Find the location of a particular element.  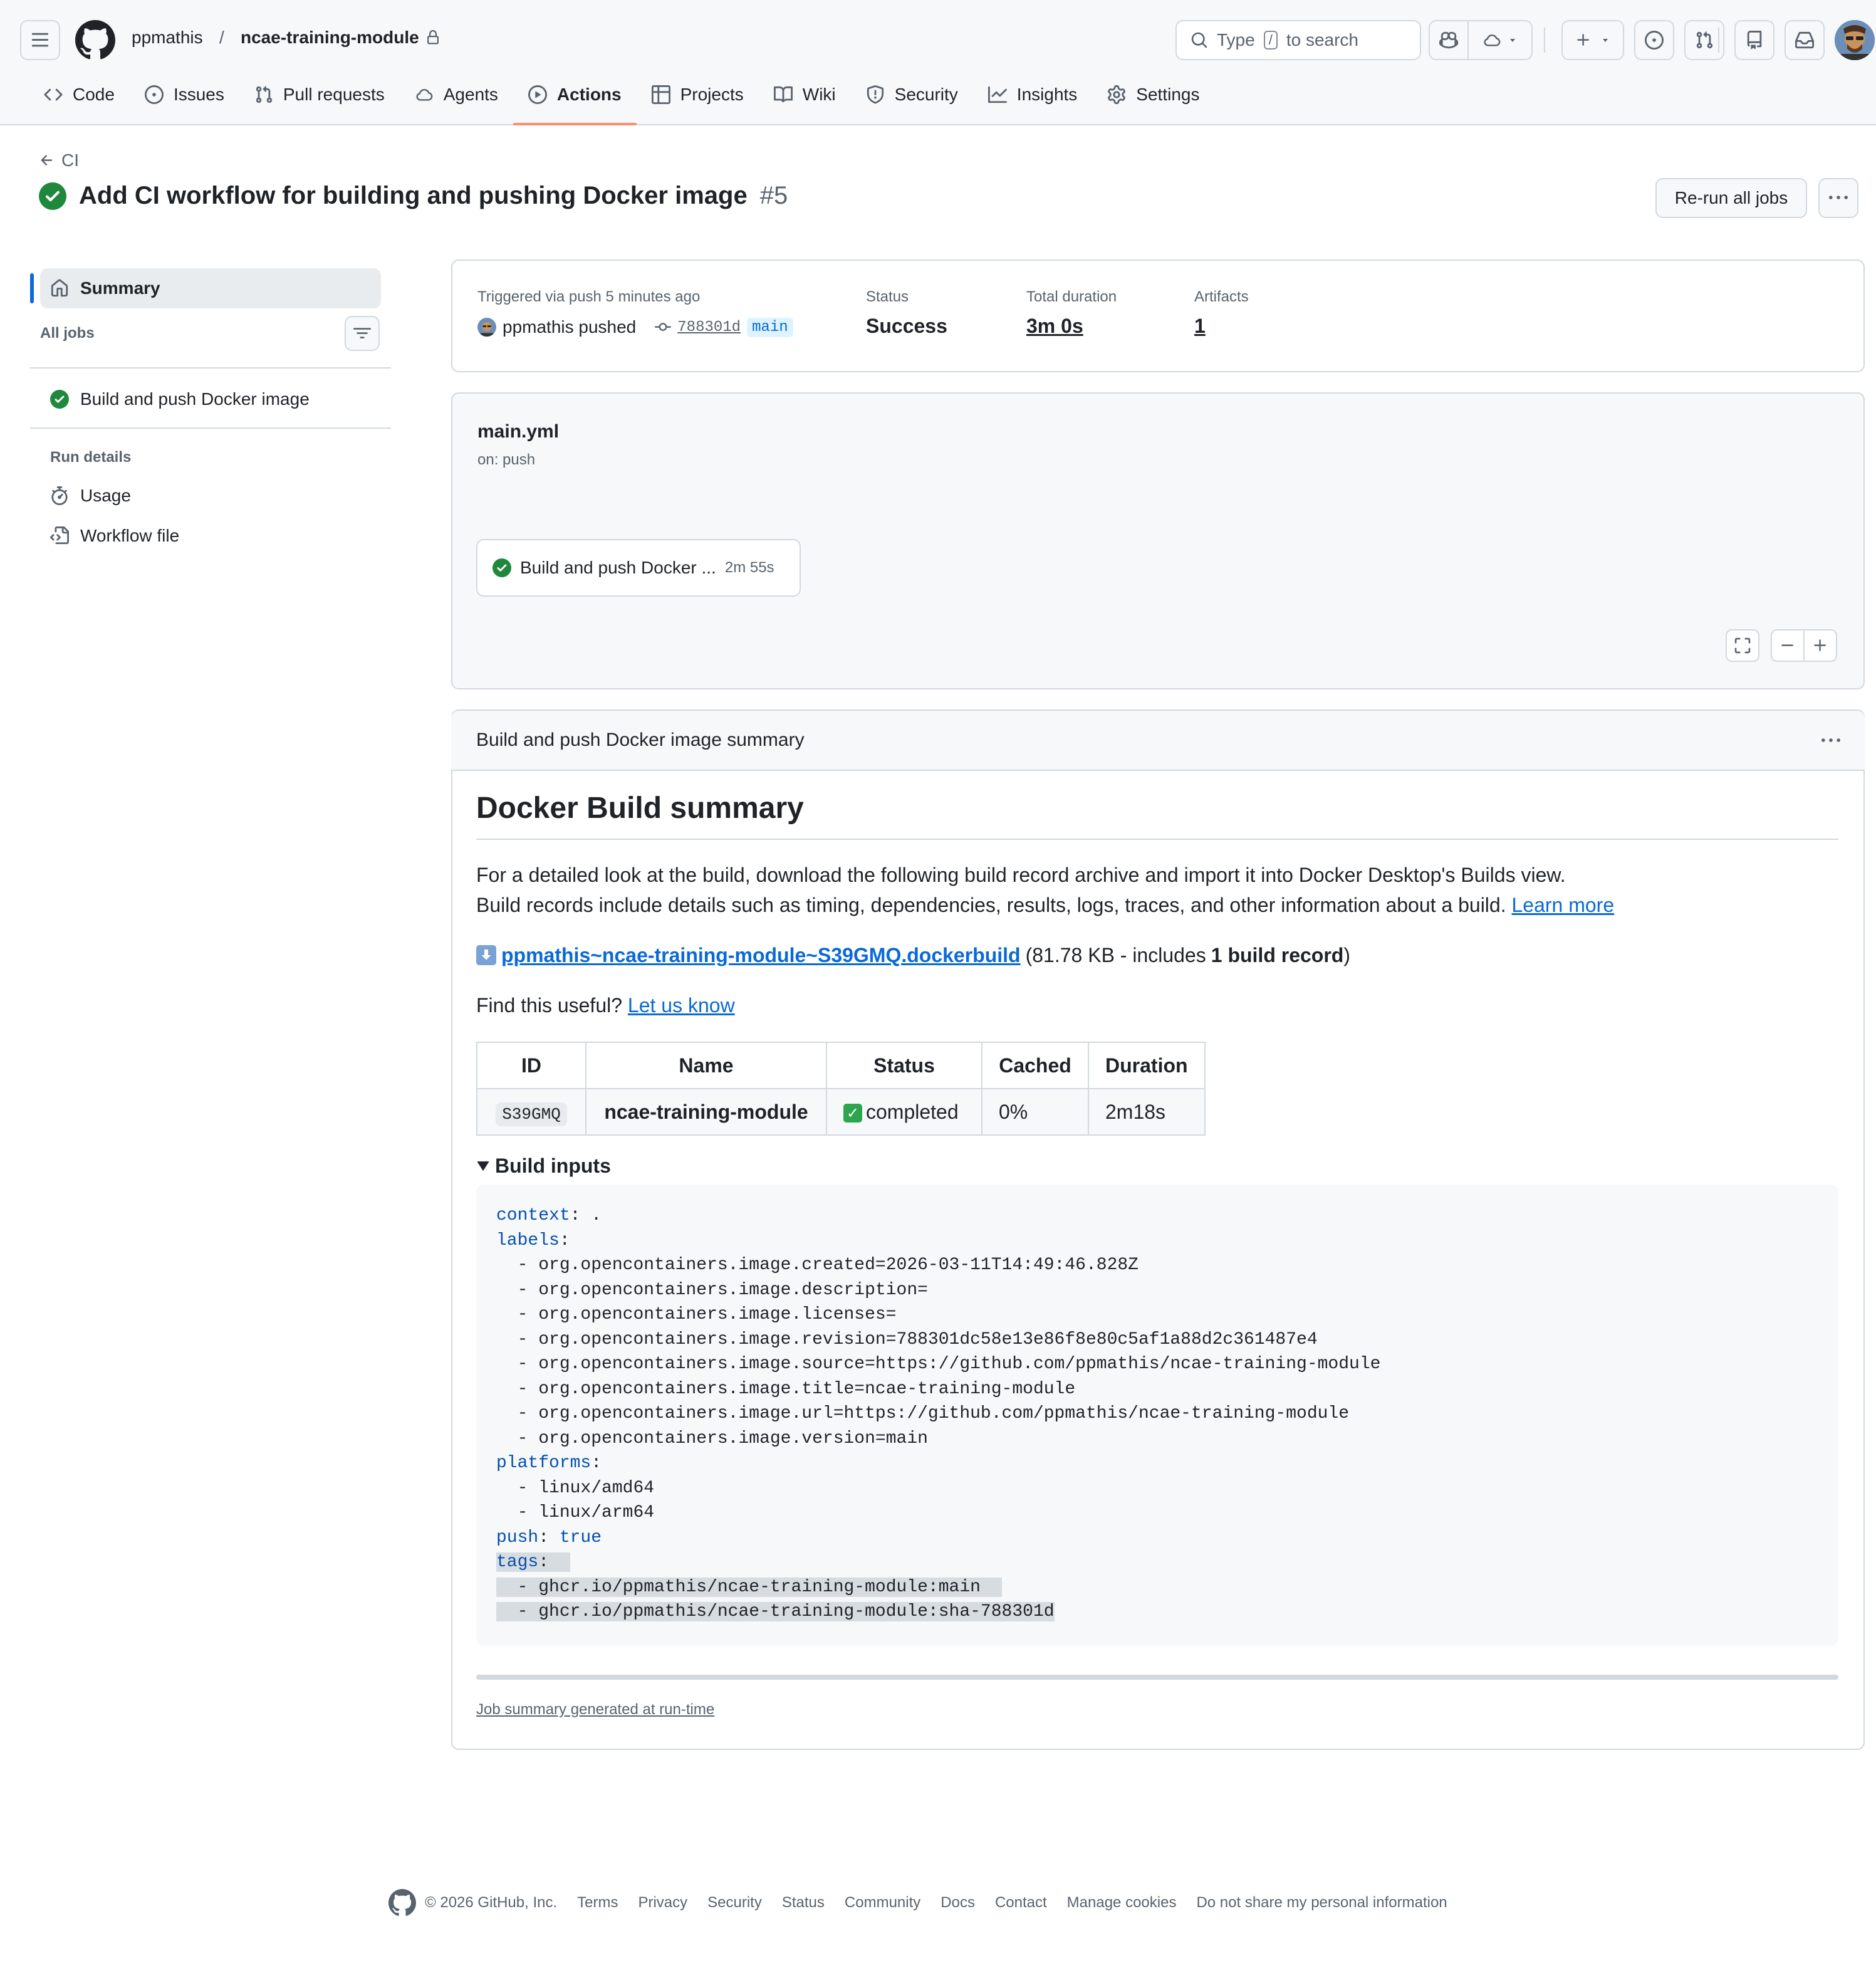

code-key: push is located at coordinates (517, 1537).